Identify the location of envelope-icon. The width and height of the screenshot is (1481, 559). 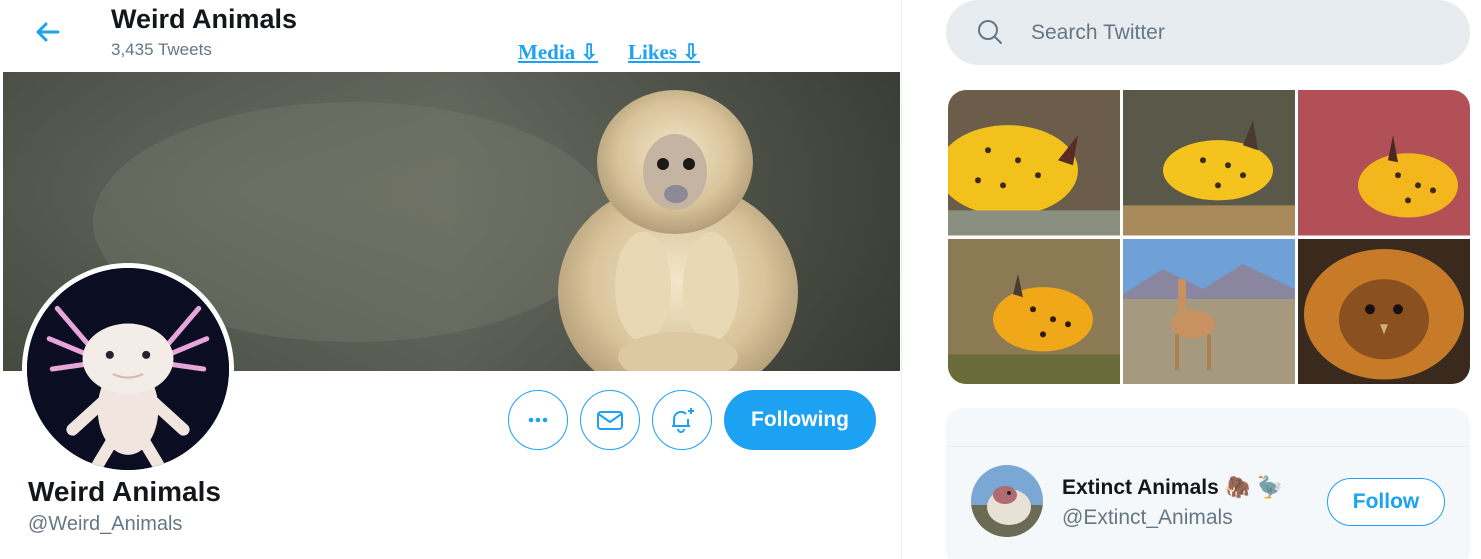
(610, 420).